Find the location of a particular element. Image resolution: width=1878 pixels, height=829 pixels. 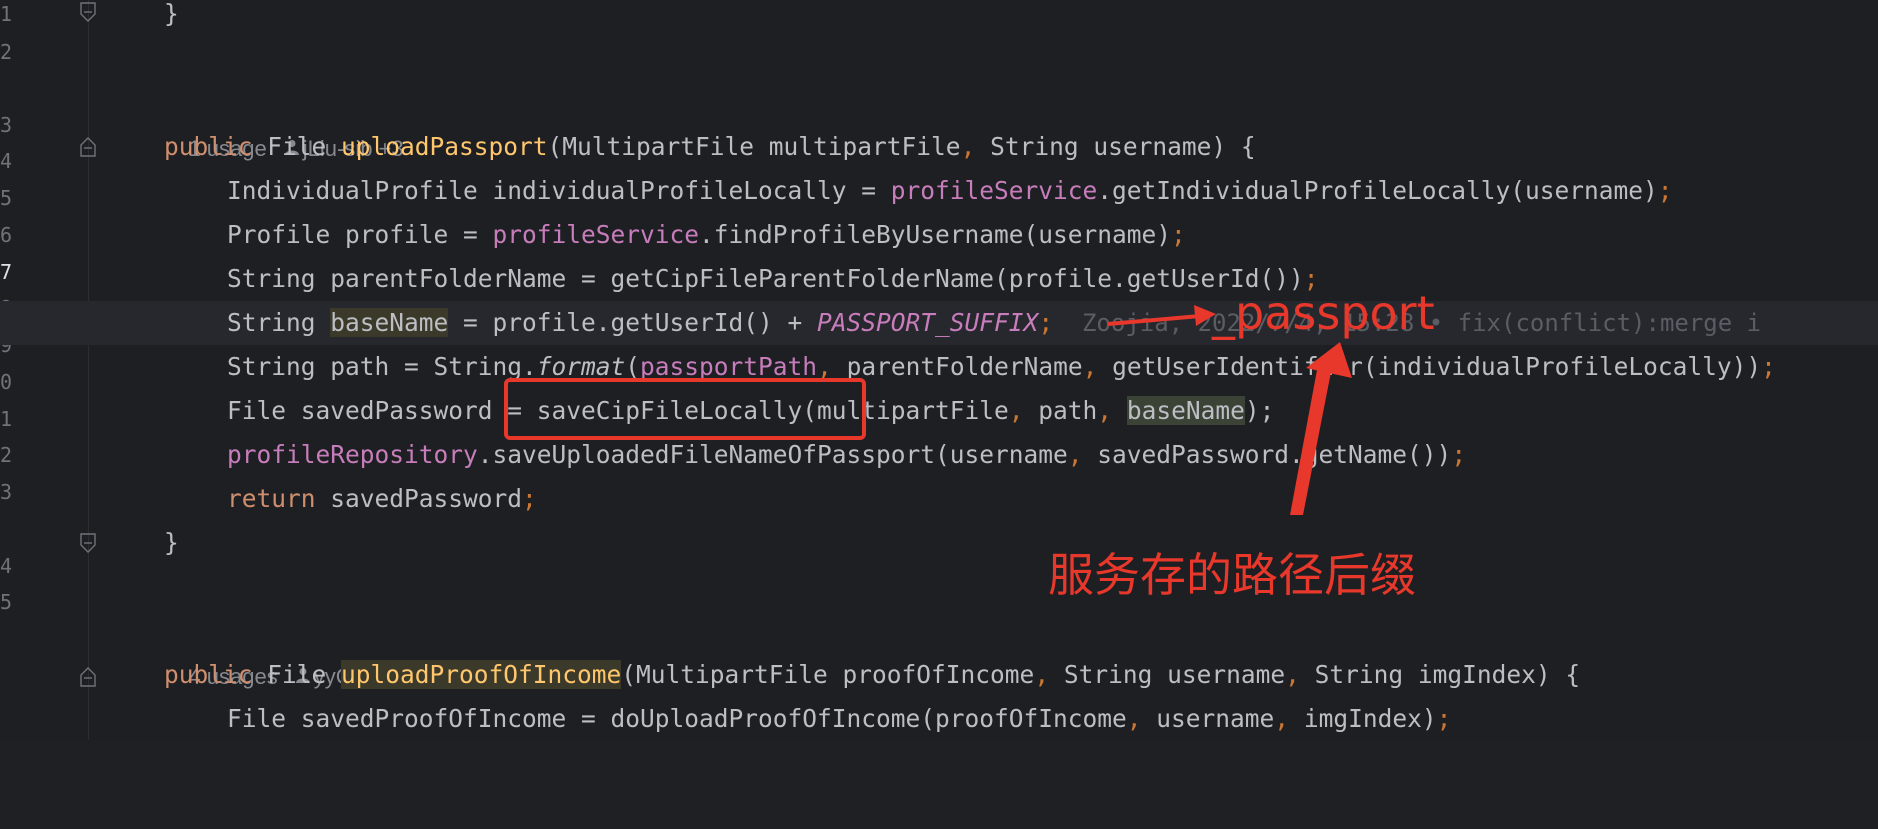

annotation-note: 服务存的路径后缀 is located at coordinates (1232, 575).